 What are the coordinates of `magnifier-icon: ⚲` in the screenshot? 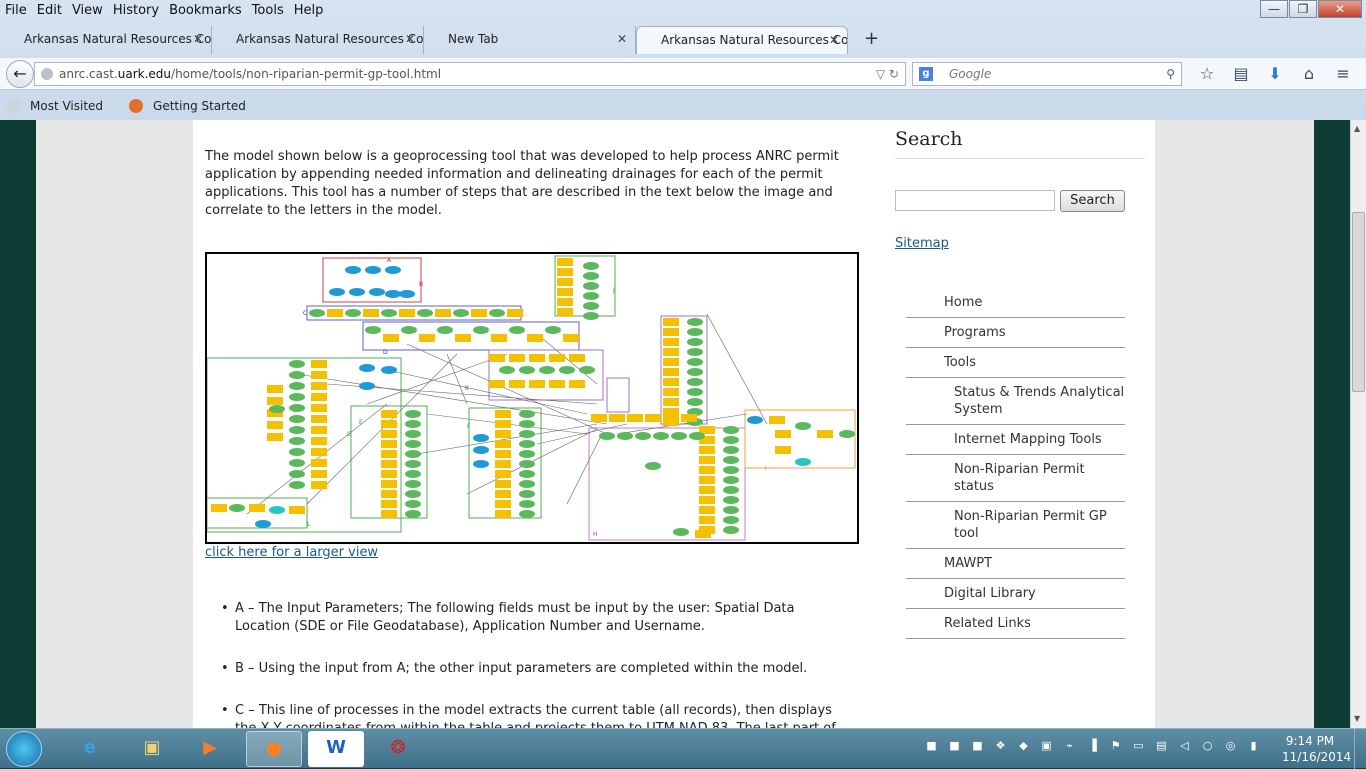 It's located at (1170, 74).